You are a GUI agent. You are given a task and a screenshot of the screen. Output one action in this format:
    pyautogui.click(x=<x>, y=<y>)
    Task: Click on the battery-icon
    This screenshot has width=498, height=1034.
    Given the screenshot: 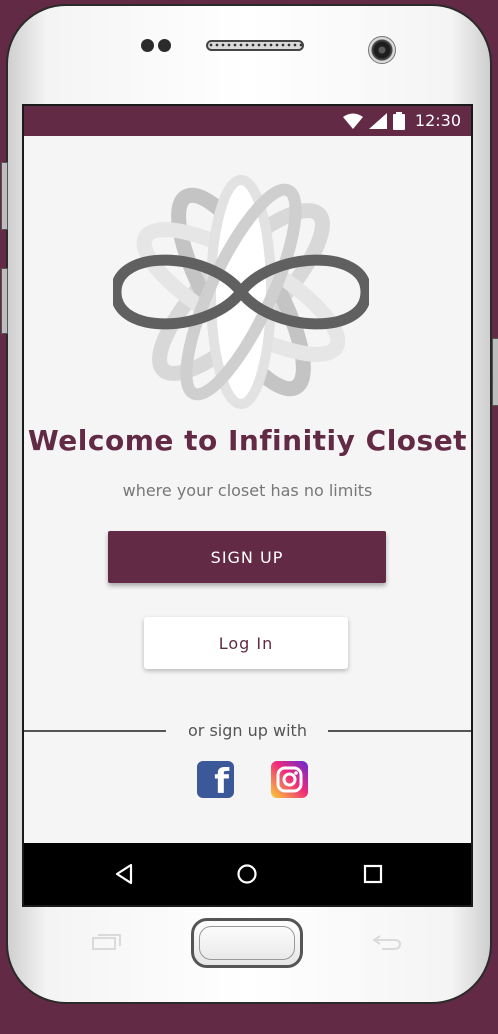 What is the action you would take?
    pyautogui.click(x=398, y=120)
    